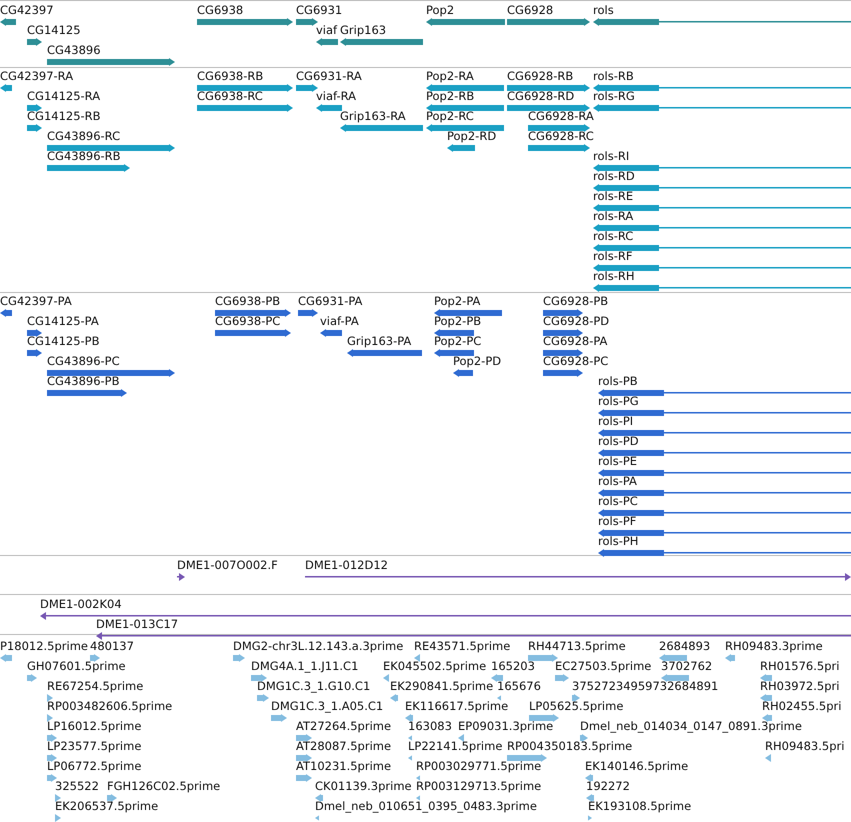 The height and width of the screenshot is (822, 851). Describe the element at coordinates (802, 706) in the screenshot. I see `feature-label: RH02455.5pri` at that location.